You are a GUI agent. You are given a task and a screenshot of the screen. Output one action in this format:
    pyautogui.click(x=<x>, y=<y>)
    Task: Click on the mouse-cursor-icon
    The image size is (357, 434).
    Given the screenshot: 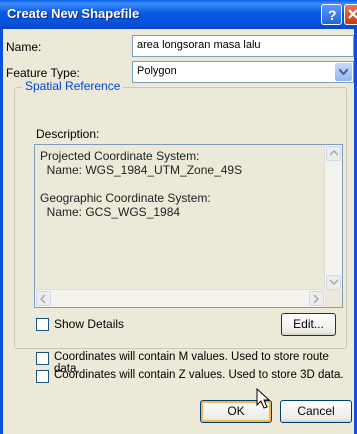 What is the action you would take?
    pyautogui.click(x=263, y=398)
    